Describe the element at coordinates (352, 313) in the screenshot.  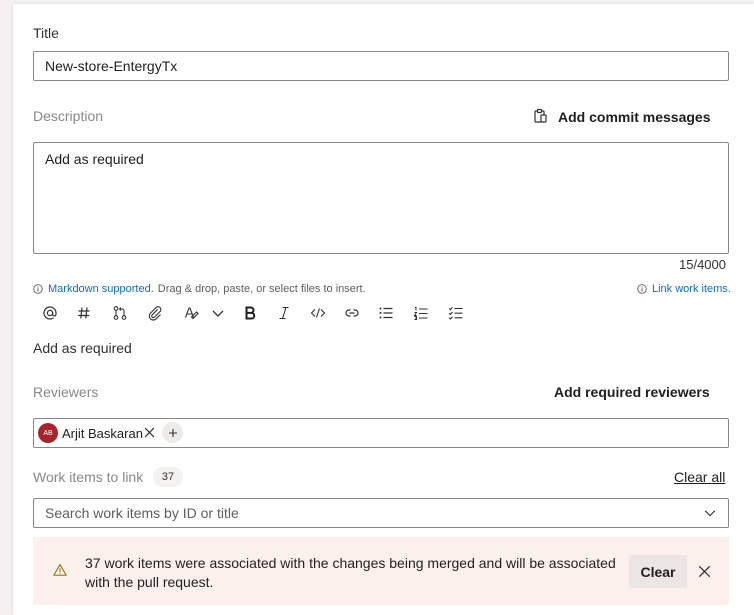
I see `link-icon` at that location.